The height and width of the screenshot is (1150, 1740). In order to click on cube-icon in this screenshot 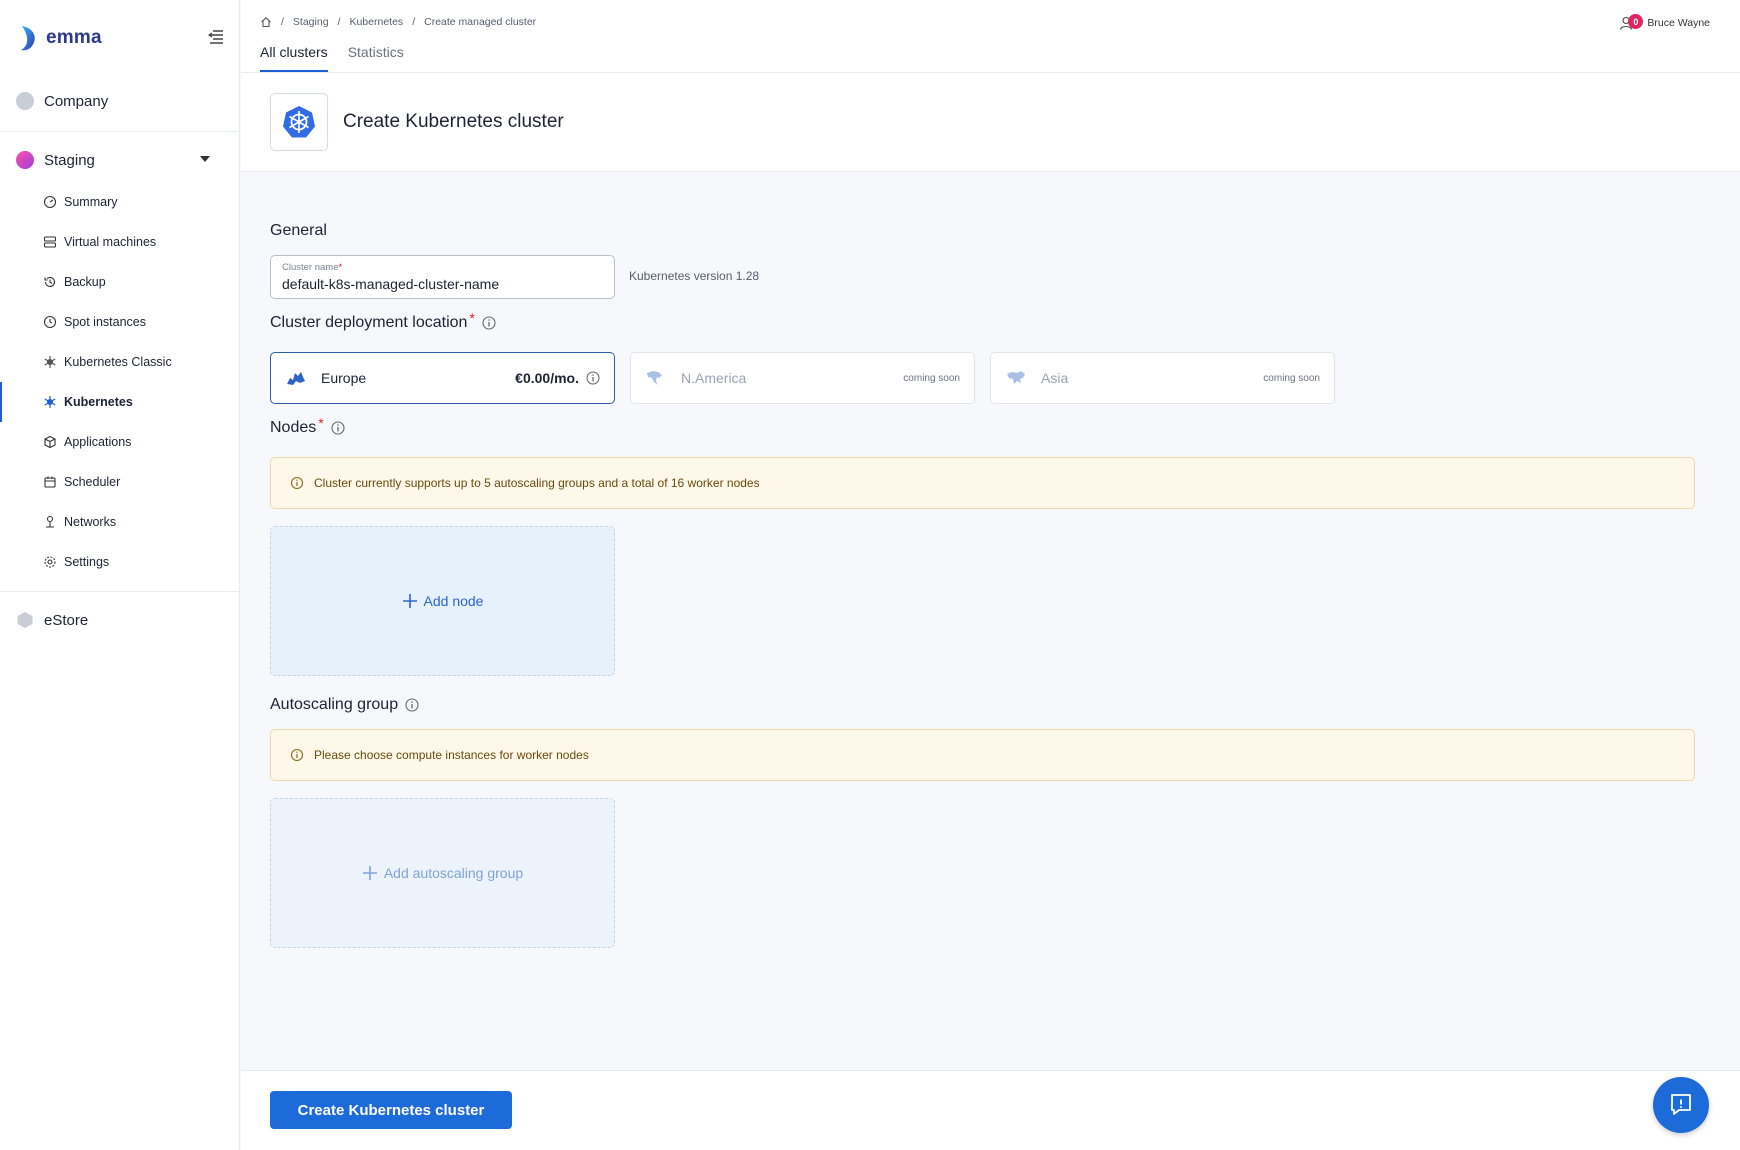, I will do `click(50, 442)`.